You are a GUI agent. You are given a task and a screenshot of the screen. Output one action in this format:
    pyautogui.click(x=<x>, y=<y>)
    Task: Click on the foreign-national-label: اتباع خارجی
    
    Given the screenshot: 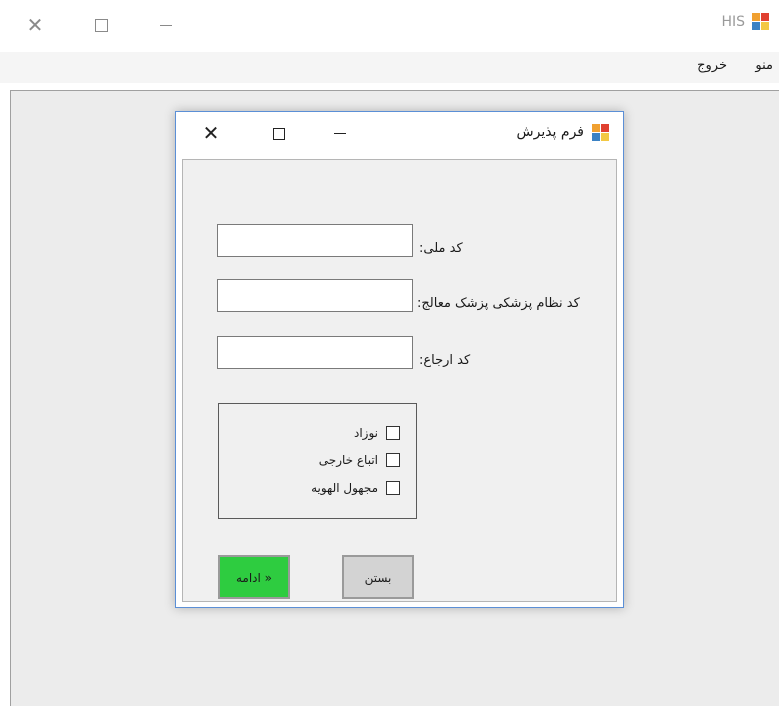 What is the action you would take?
    pyautogui.click(x=348, y=460)
    